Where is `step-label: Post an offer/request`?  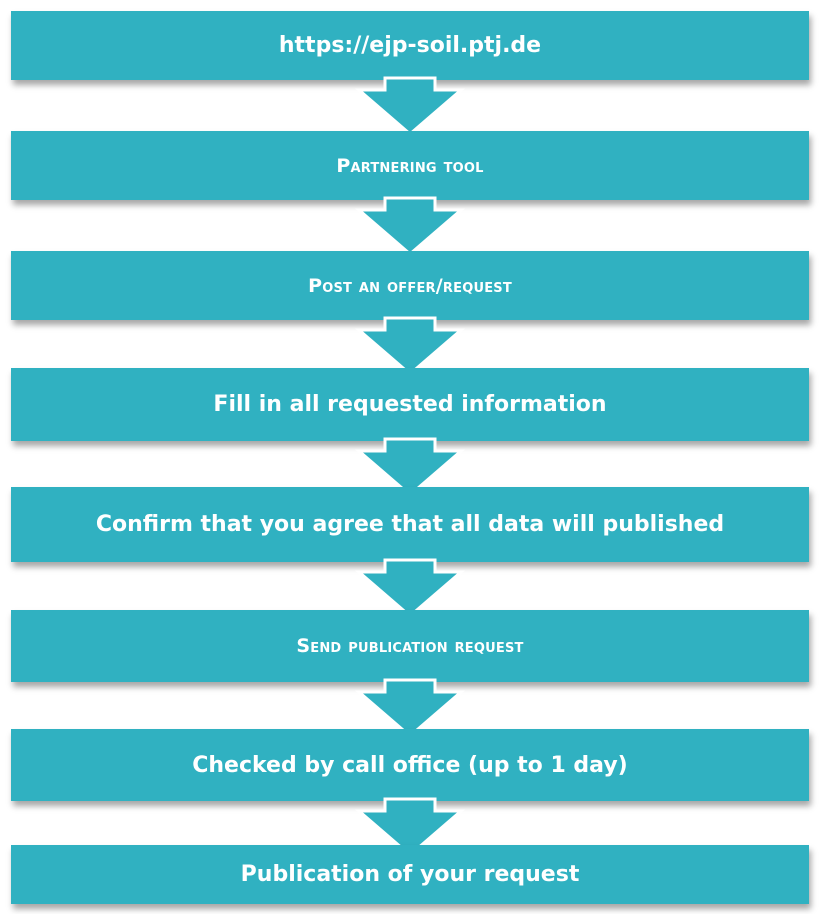 step-label: Post an offer/request is located at coordinates (410, 285).